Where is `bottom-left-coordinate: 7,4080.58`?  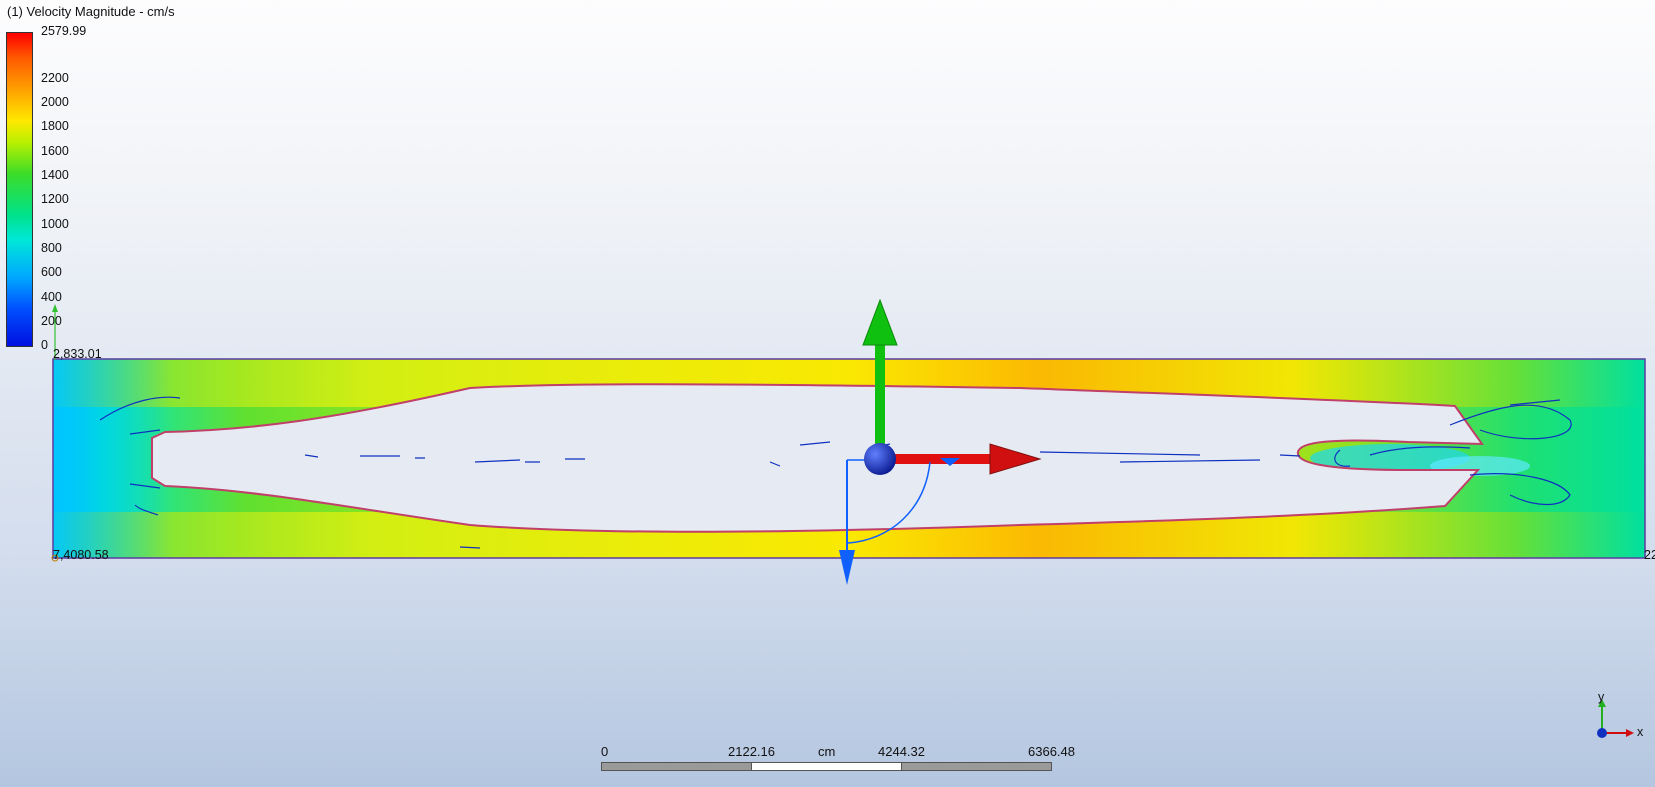
bottom-left-coordinate: 7,4080.58 is located at coordinates (81, 555).